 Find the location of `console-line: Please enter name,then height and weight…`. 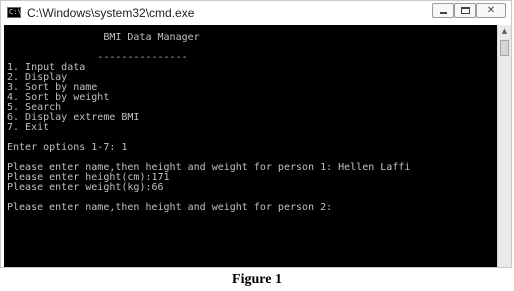

console-line: Please enter name,then height and weight… is located at coordinates (170, 207).